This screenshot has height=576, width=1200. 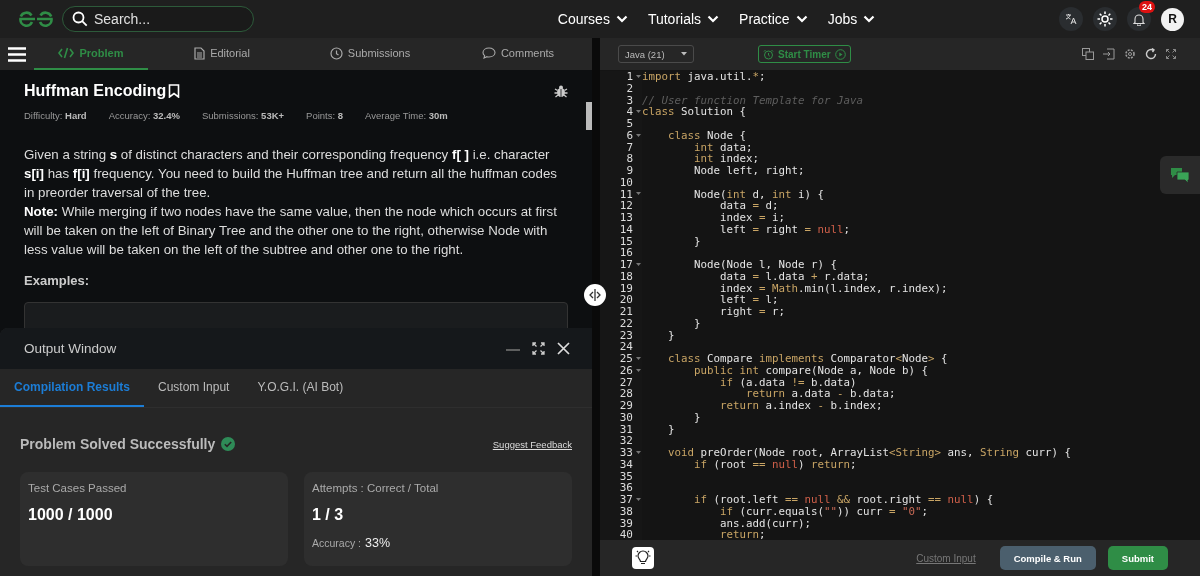 What do you see at coordinates (370, 54) in the screenshot?
I see `problem-tab: Submissions` at bounding box center [370, 54].